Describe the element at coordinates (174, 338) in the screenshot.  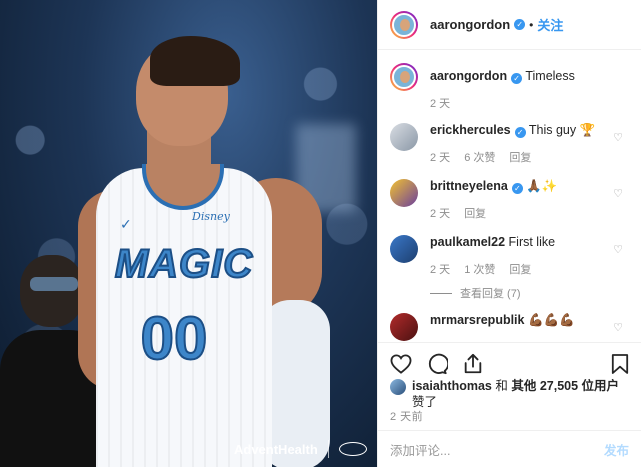
I see `jersey-number: 00` at that location.